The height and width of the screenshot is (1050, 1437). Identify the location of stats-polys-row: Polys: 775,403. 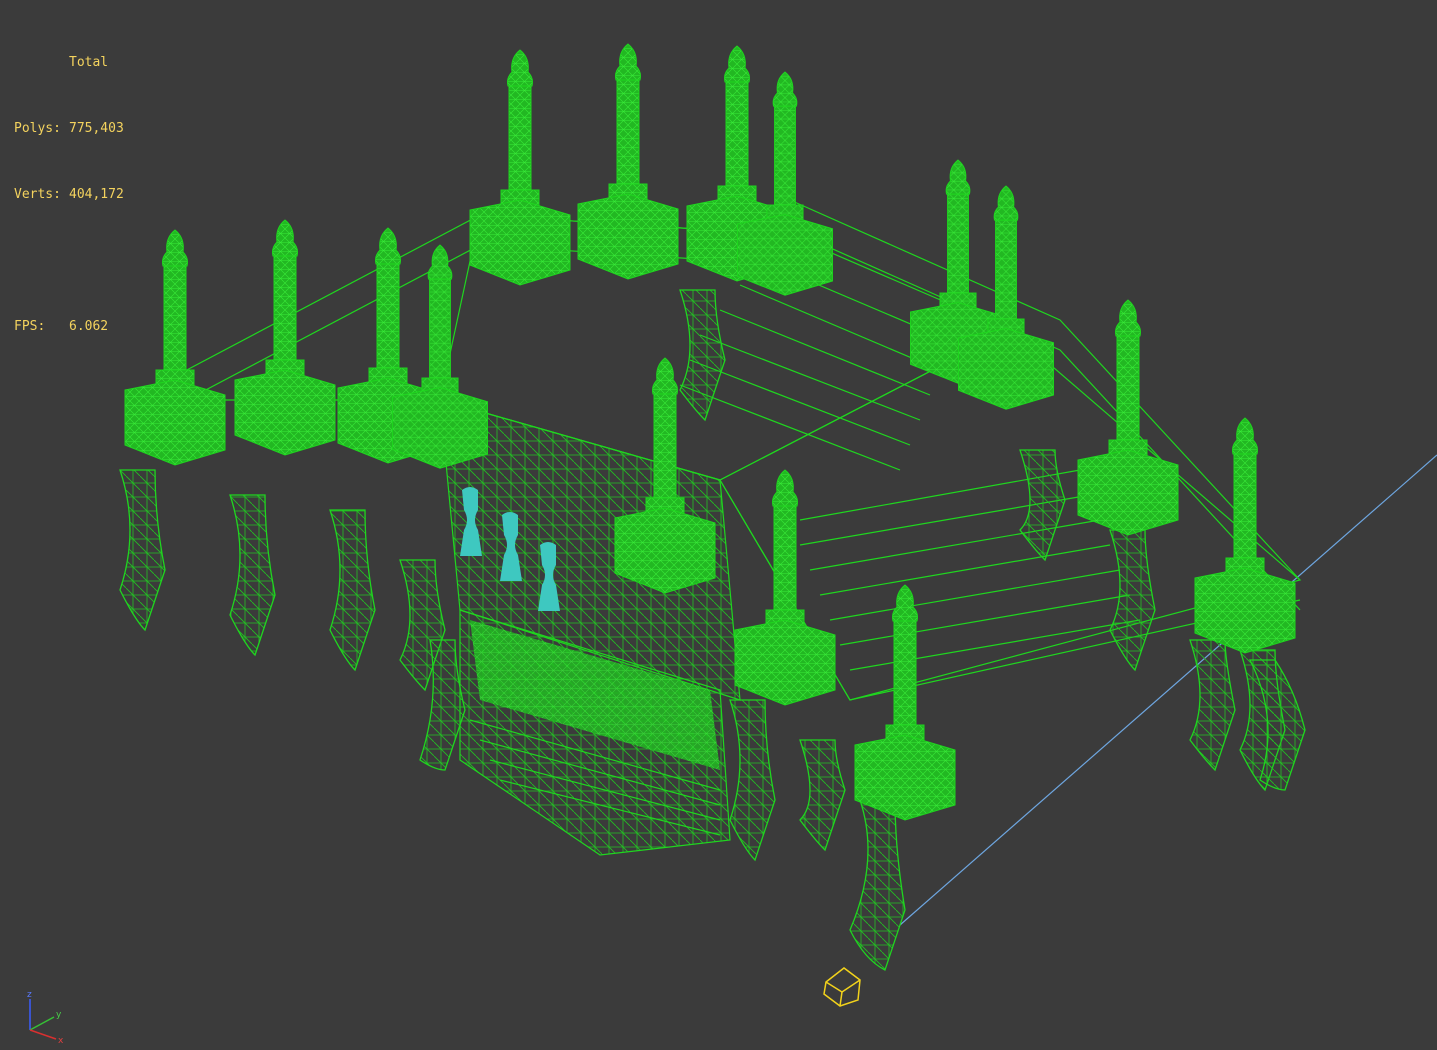
(69, 129).